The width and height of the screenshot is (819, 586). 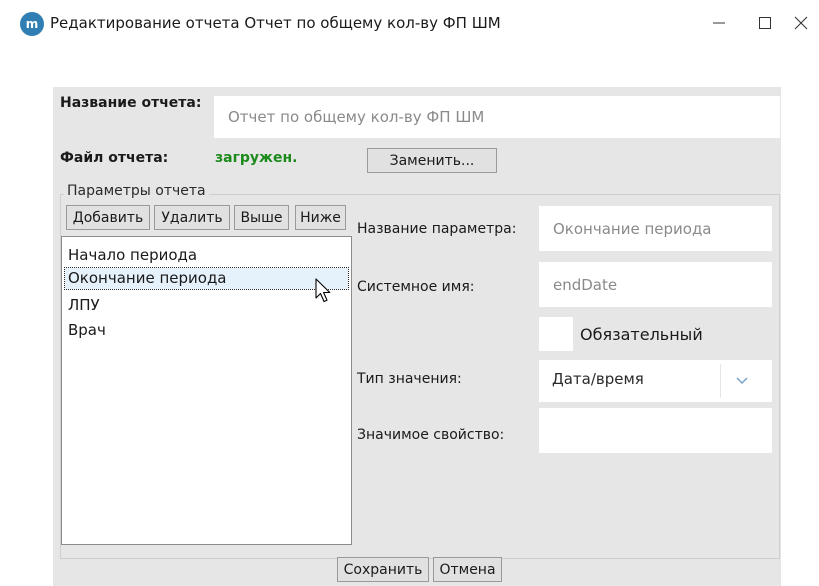 What do you see at coordinates (437, 229) in the screenshot?
I see `param-name-label: Название параметра:` at bounding box center [437, 229].